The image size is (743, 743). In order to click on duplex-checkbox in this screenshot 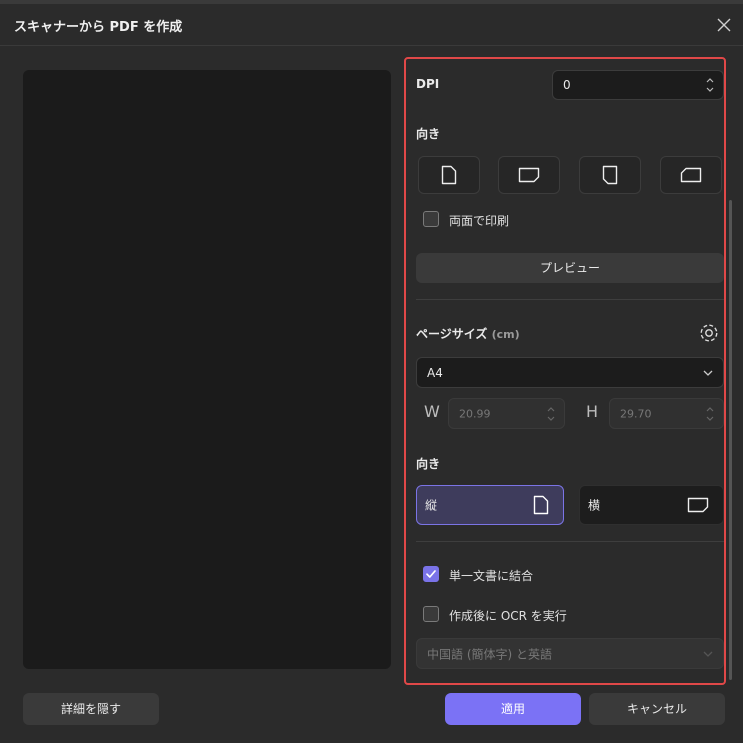, I will do `click(431, 219)`.